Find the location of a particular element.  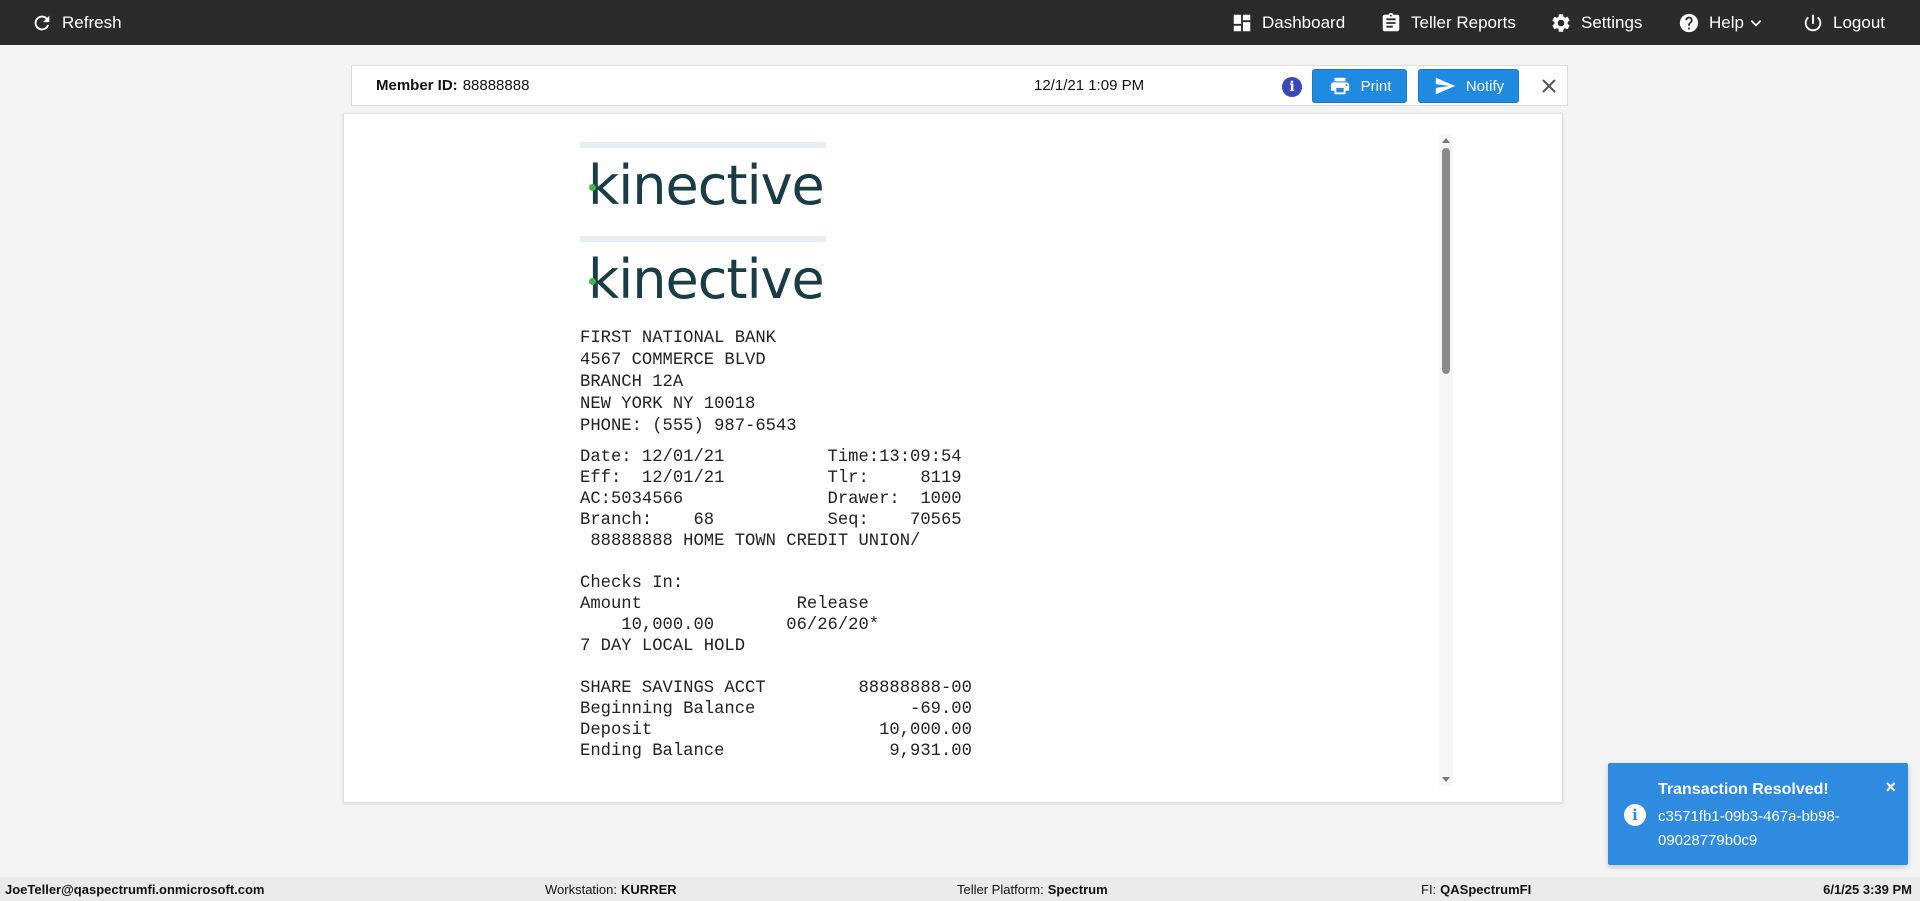

status-datetime: 6/1/25 3:39 PM is located at coordinates (1867, 889).